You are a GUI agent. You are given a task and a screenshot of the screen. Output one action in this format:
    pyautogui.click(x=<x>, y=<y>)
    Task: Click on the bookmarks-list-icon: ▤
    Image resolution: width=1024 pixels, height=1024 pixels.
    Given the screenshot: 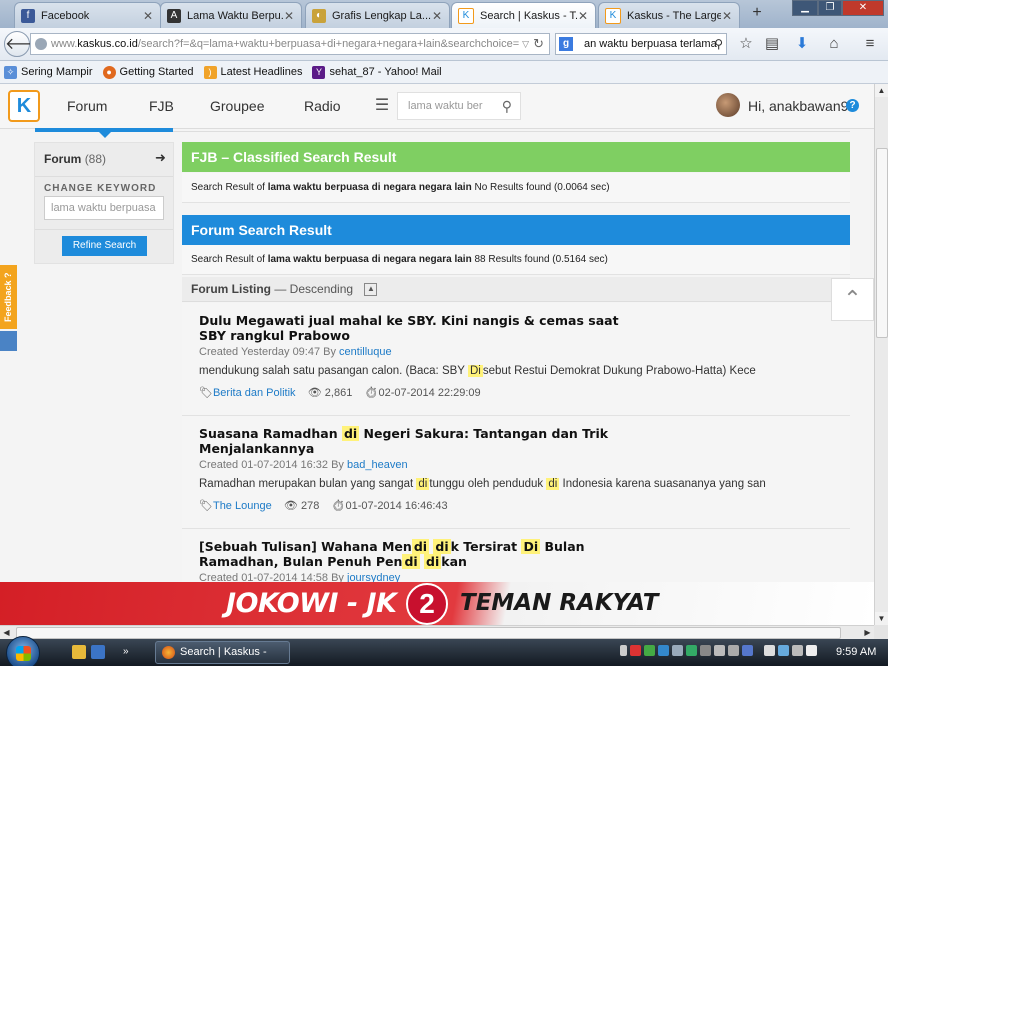 What is the action you would take?
    pyautogui.click(x=772, y=44)
    